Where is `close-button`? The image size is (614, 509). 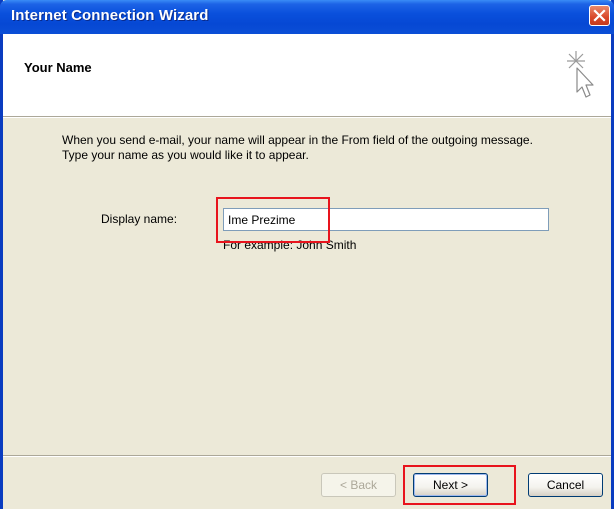
close-button is located at coordinates (599, 15).